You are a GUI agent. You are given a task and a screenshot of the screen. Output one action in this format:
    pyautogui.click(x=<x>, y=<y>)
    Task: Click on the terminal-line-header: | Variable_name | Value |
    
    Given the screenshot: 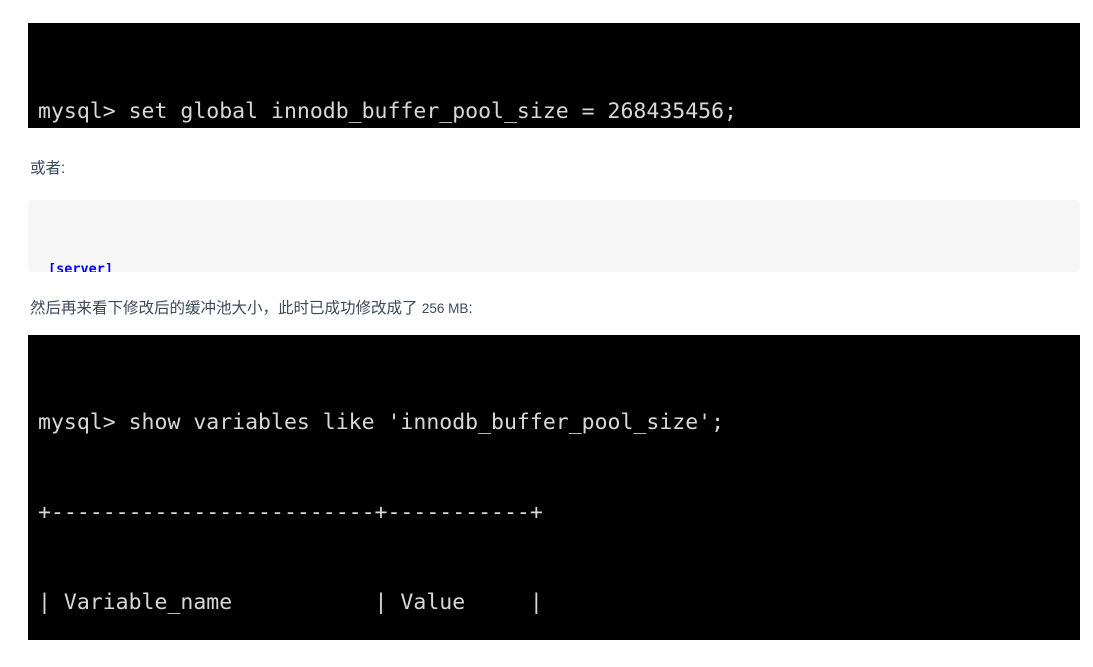 What is the action you would take?
    pyautogui.click(x=290, y=602)
    